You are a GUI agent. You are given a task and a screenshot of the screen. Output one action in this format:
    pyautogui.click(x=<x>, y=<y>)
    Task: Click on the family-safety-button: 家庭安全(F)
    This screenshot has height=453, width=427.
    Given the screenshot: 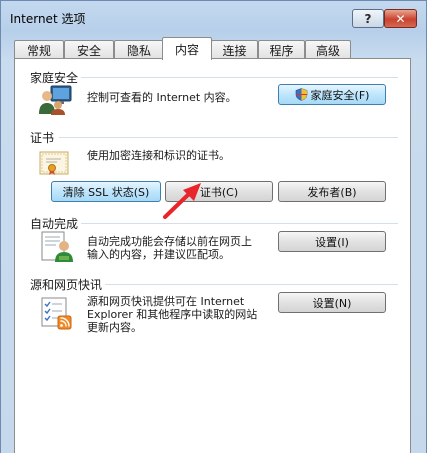 What is the action you would take?
    pyautogui.click(x=332, y=94)
    